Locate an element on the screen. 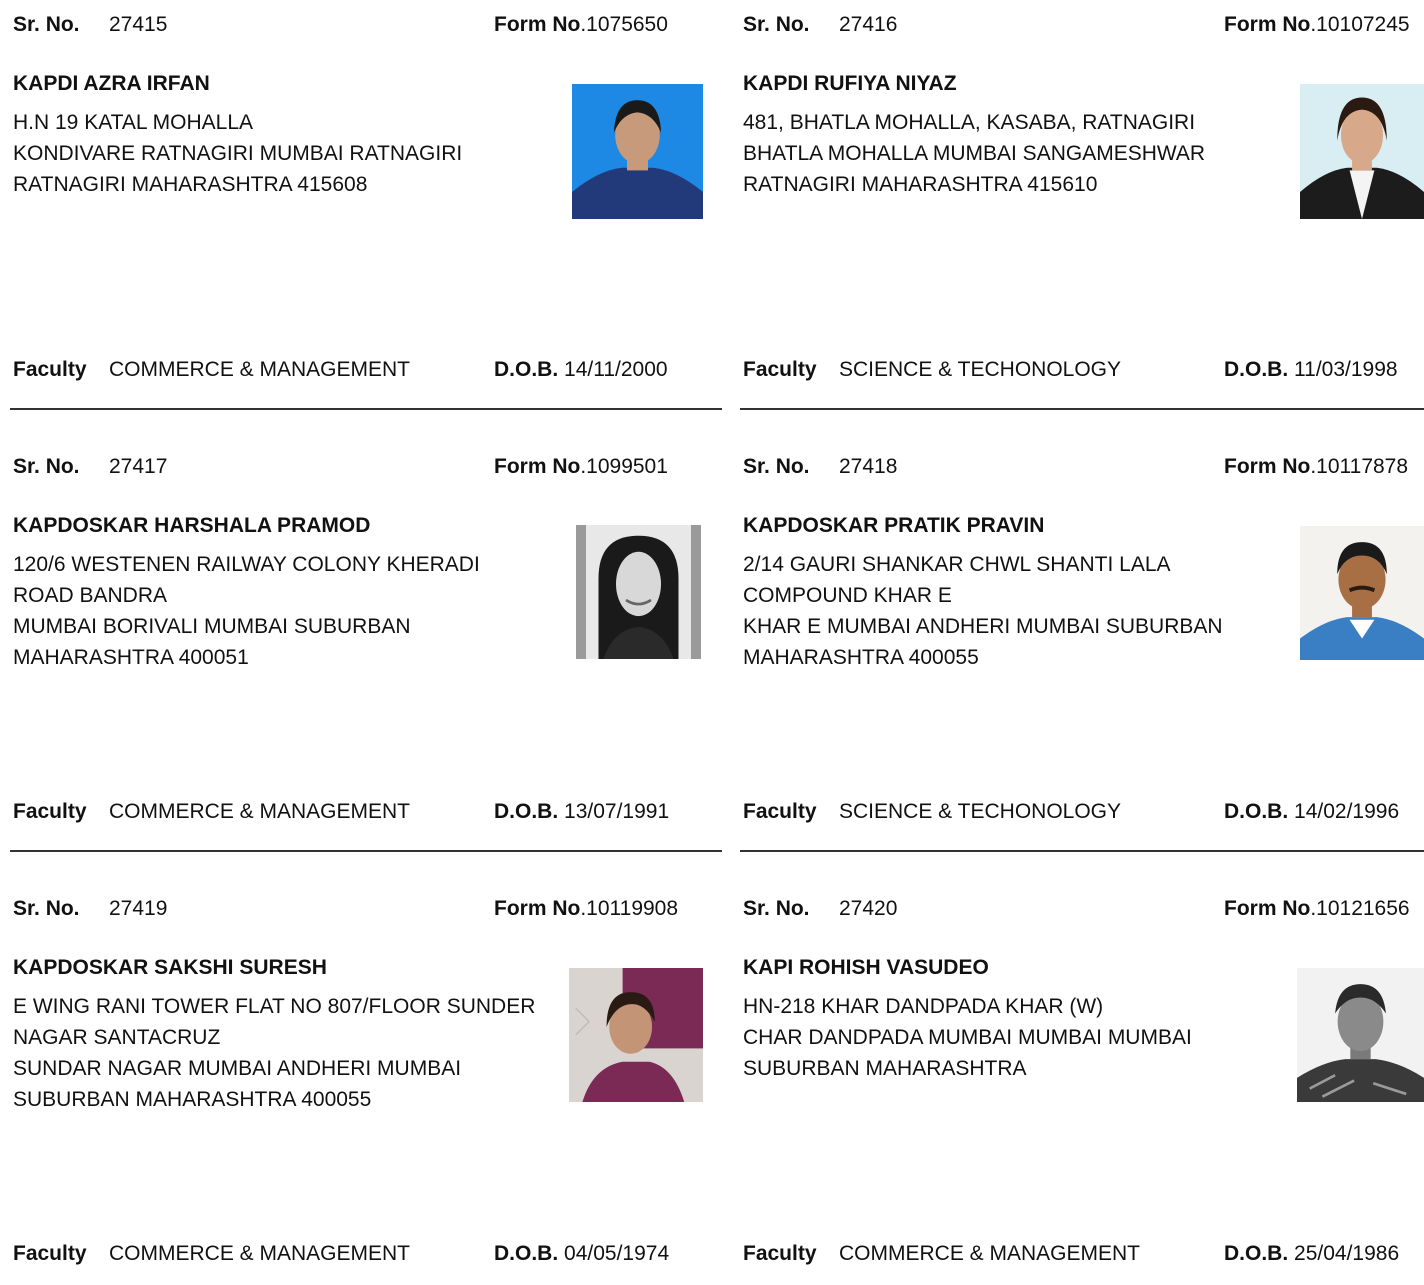 Image resolution: width=1424 pixels, height=1285 pixels. address-line: RATNAGIRI MAHARASHTRA 415608 is located at coordinates (190, 184).